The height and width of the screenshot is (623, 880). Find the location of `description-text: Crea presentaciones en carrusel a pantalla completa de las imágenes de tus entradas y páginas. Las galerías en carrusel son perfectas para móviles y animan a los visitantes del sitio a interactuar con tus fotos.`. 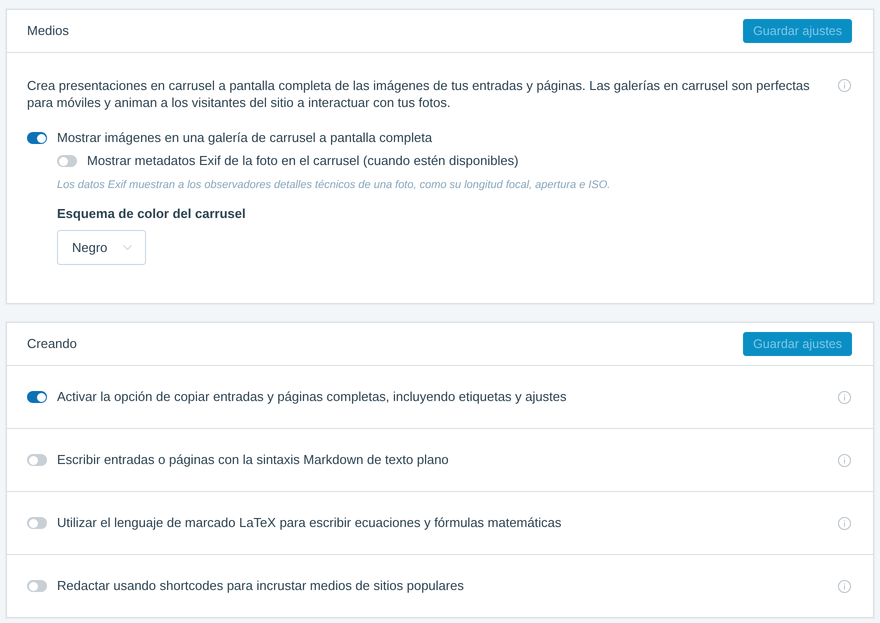

description-text: Crea presentaciones en carrusel a pantalla completa de las imágenes de tus entradas y páginas. Las galerías en carrusel son perfectas para móviles y animan a los visitantes del sitio a interactuar con tus fotos. is located at coordinates (419, 94).